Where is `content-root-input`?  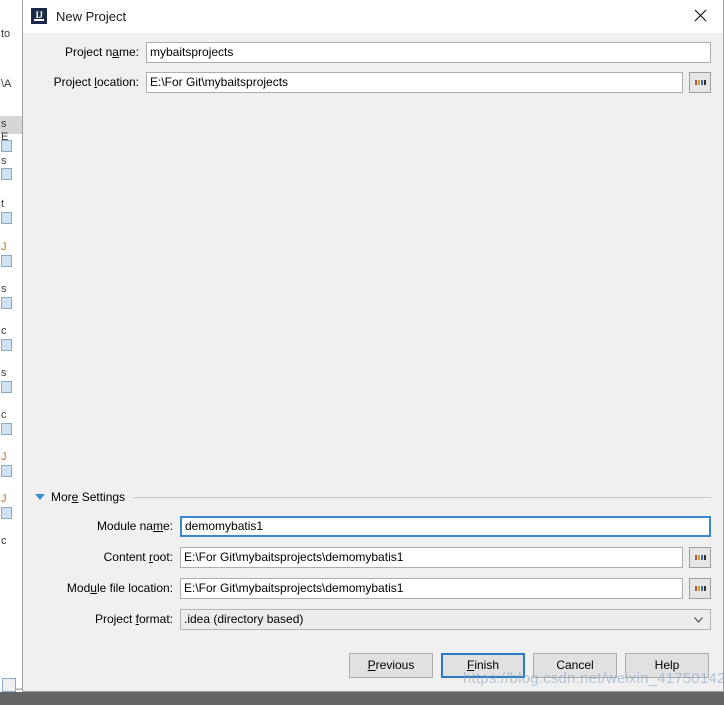
content-root-input is located at coordinates (431, 557).